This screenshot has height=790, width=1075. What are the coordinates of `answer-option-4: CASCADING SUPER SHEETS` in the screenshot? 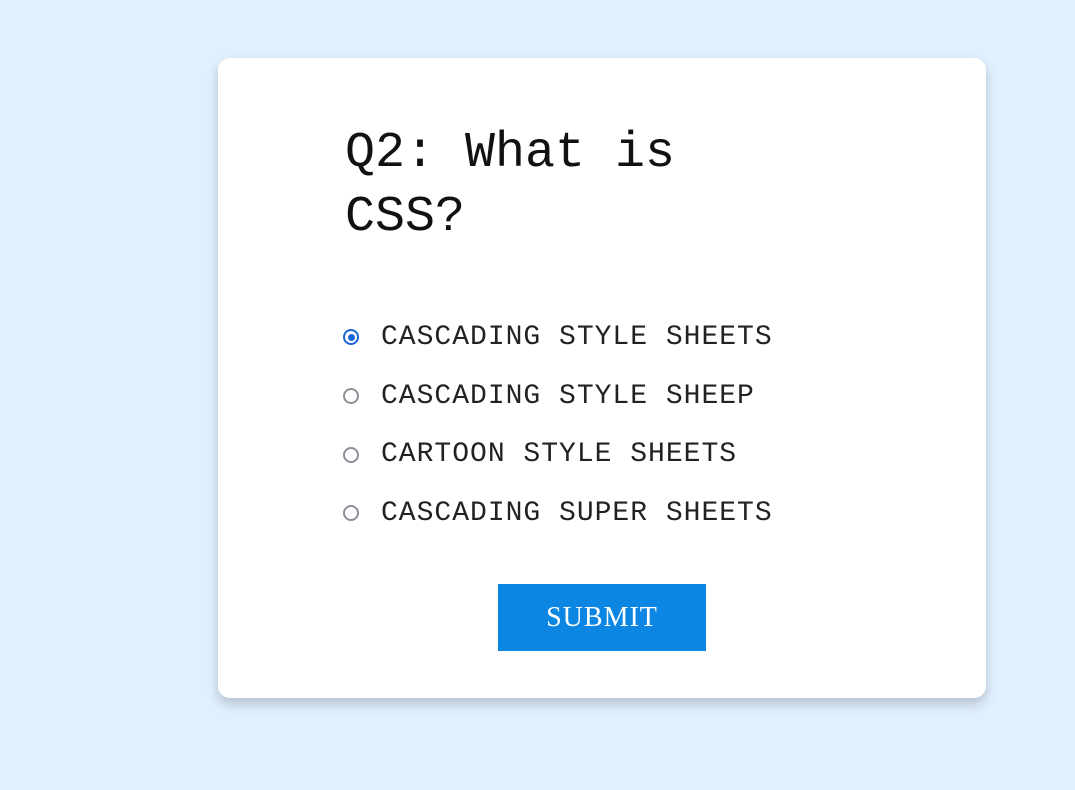 It's located at (558, 513).